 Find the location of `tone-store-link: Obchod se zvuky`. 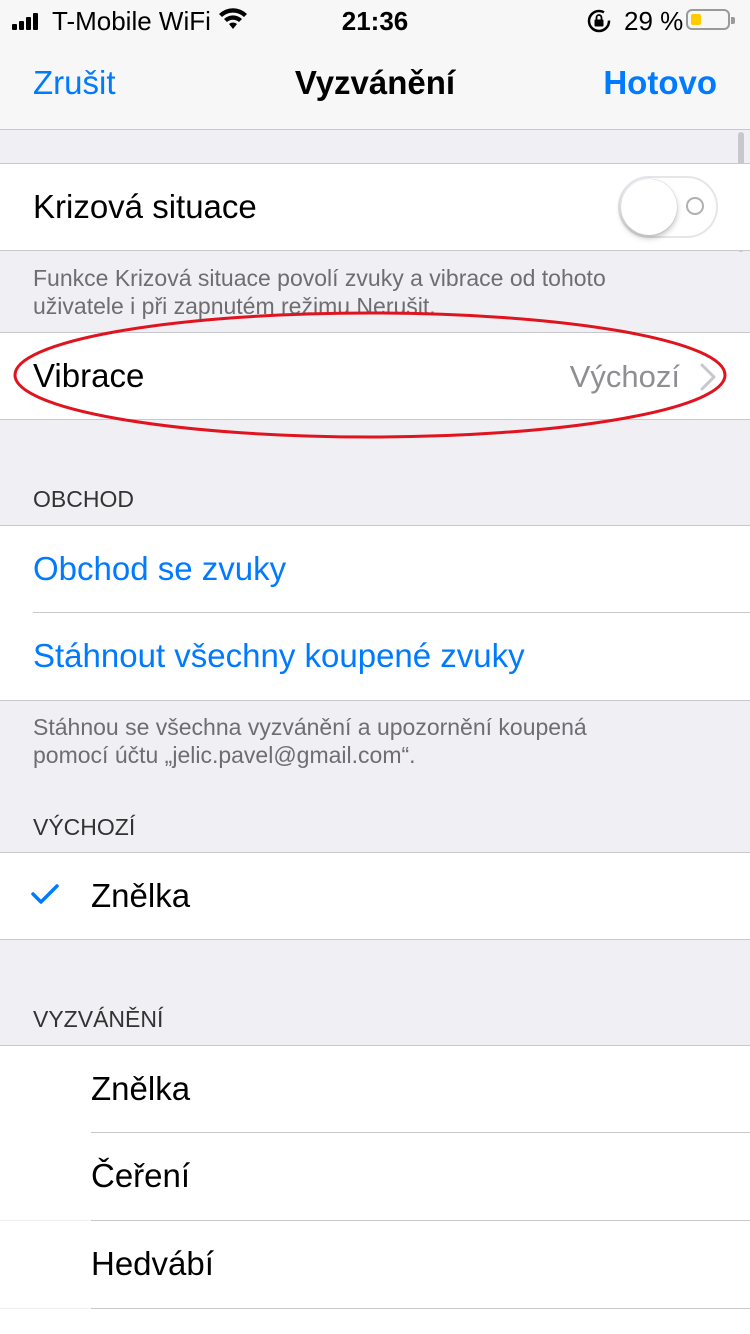

tone-store-link: Obchod se zvuky is located at coordinates (160, 568).